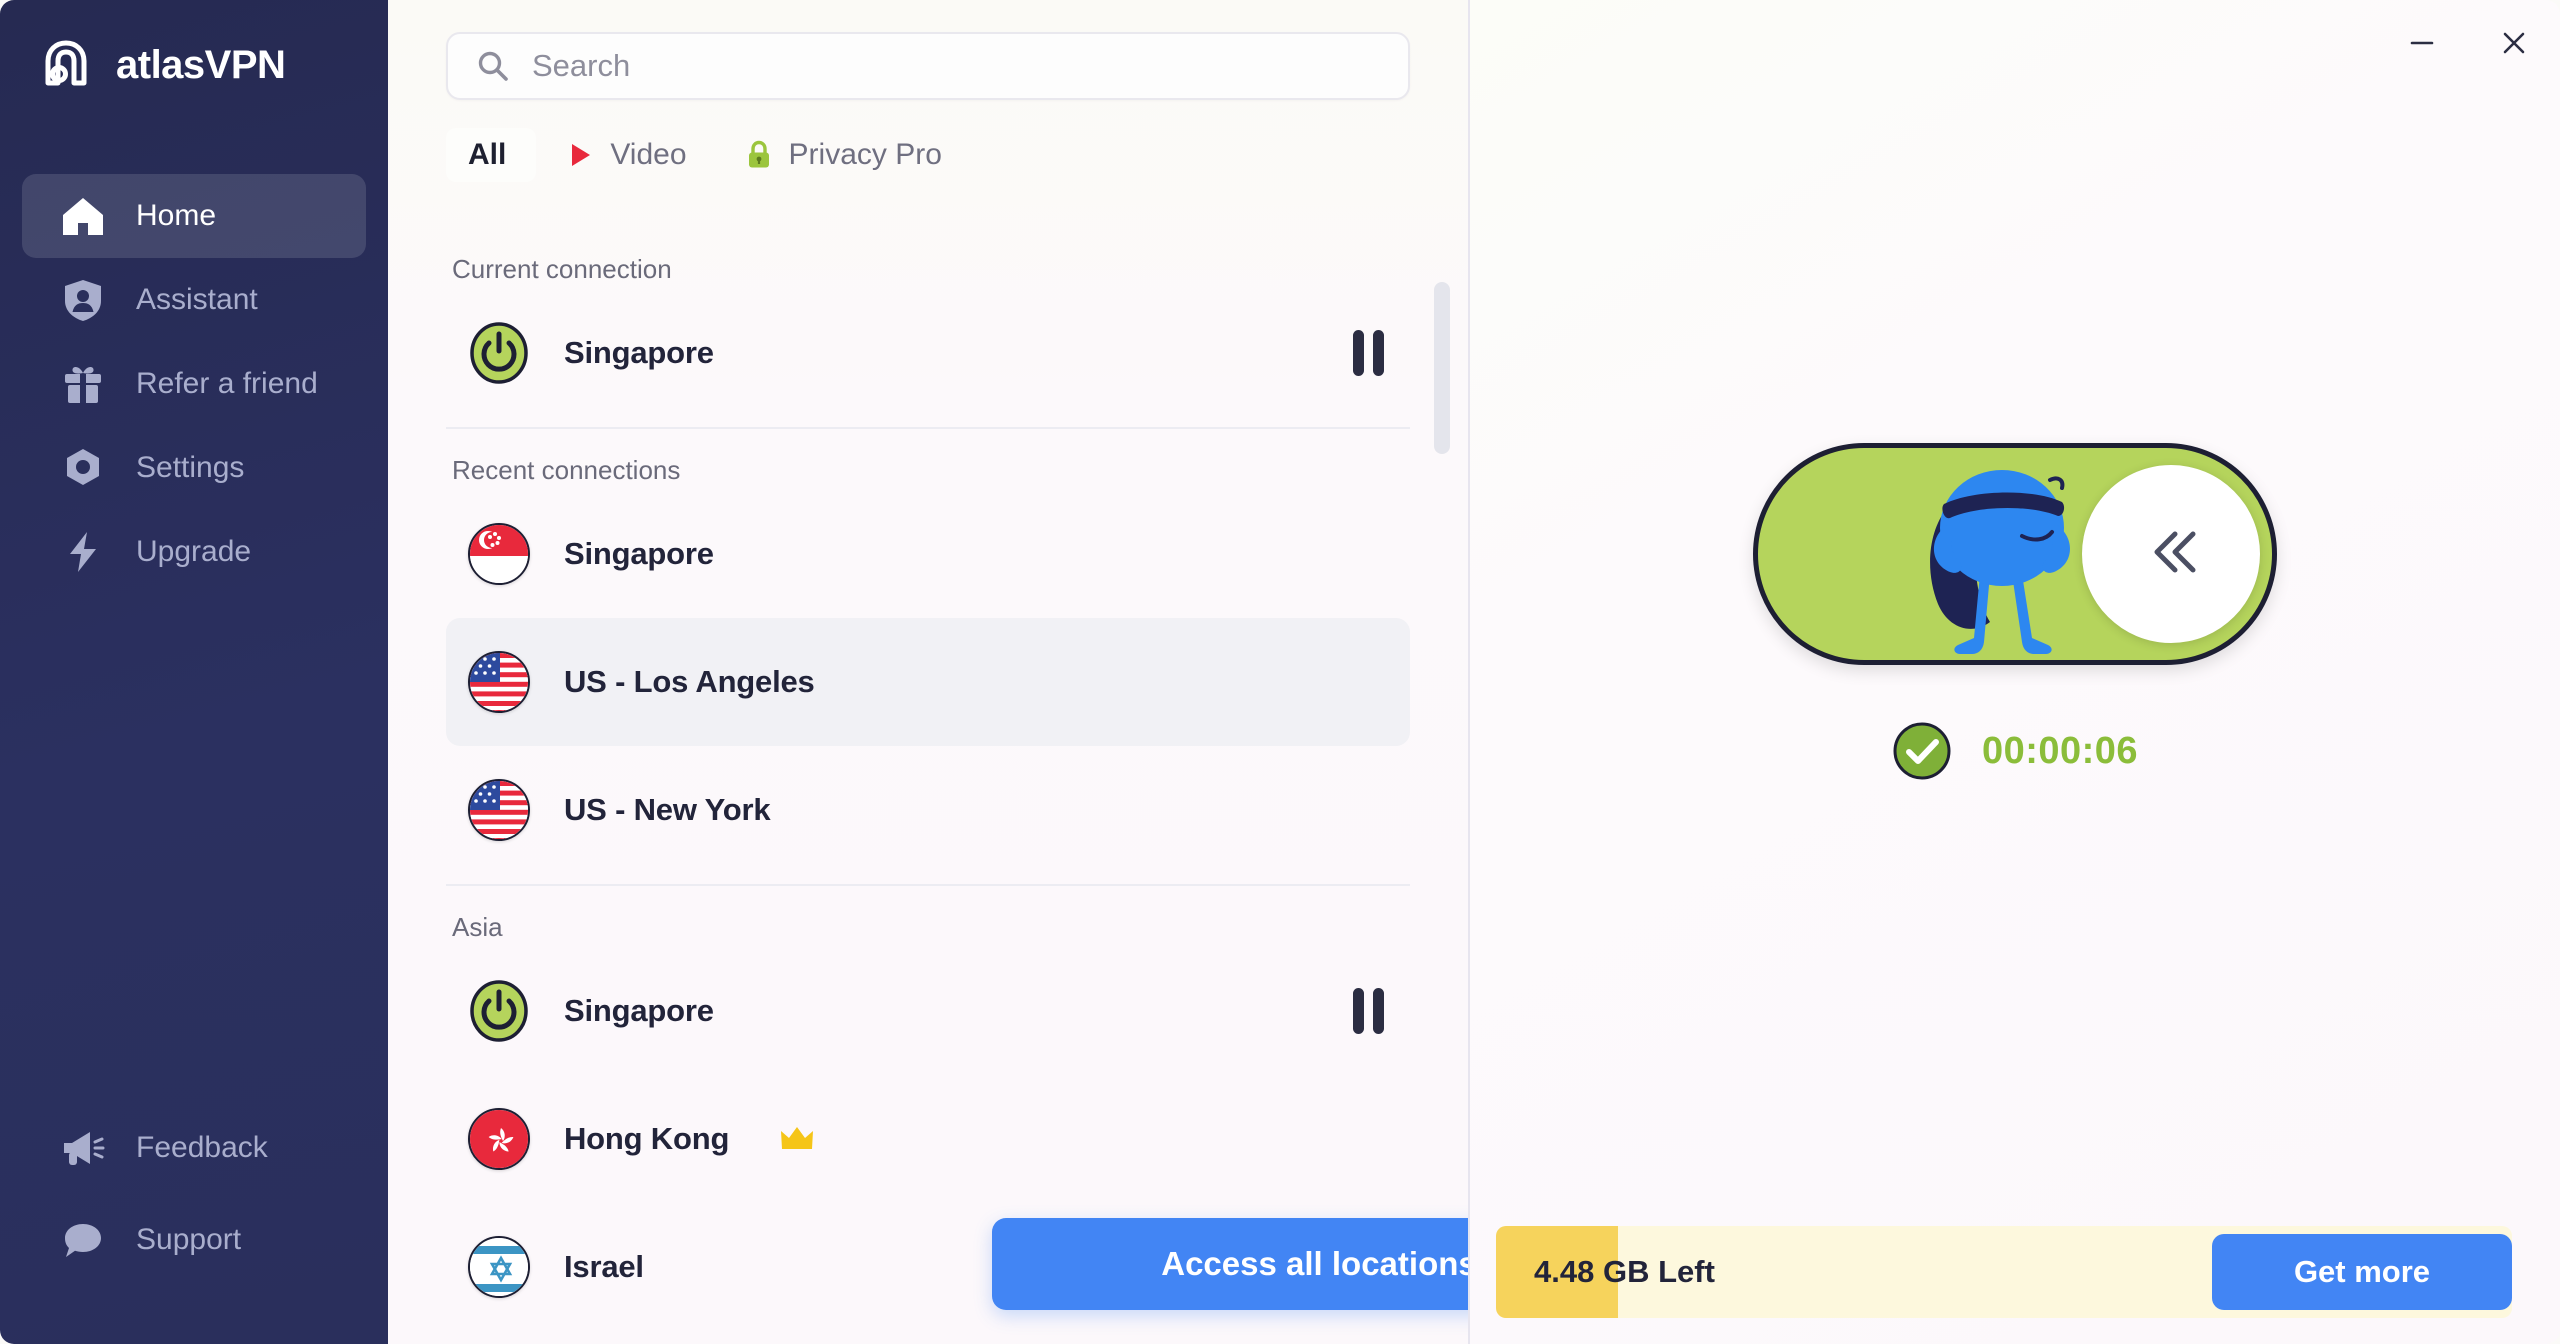 This screenshot has height=1344, width=2560. Describe the element at coordinates (190, 467) in the screenshot. I see `sidebar-item-label: Settings` at that location.